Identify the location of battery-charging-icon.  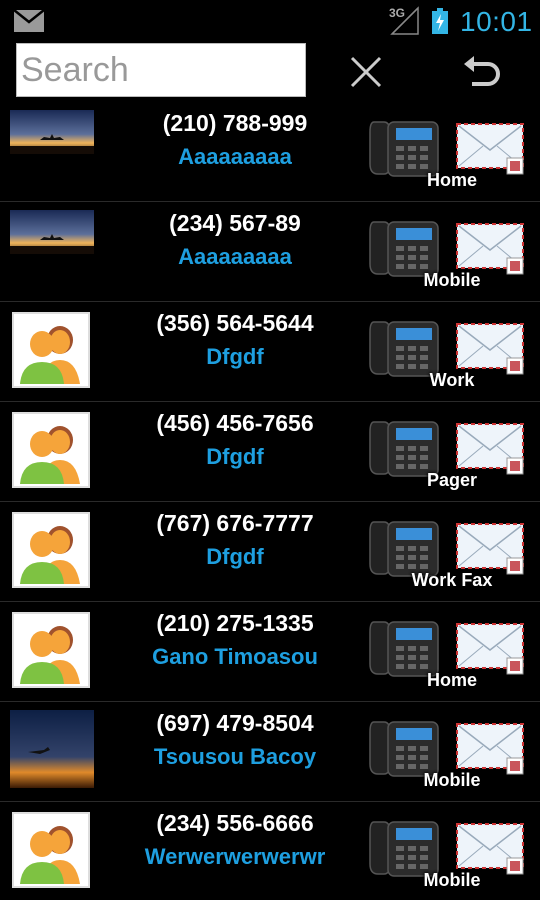
(440, 21).